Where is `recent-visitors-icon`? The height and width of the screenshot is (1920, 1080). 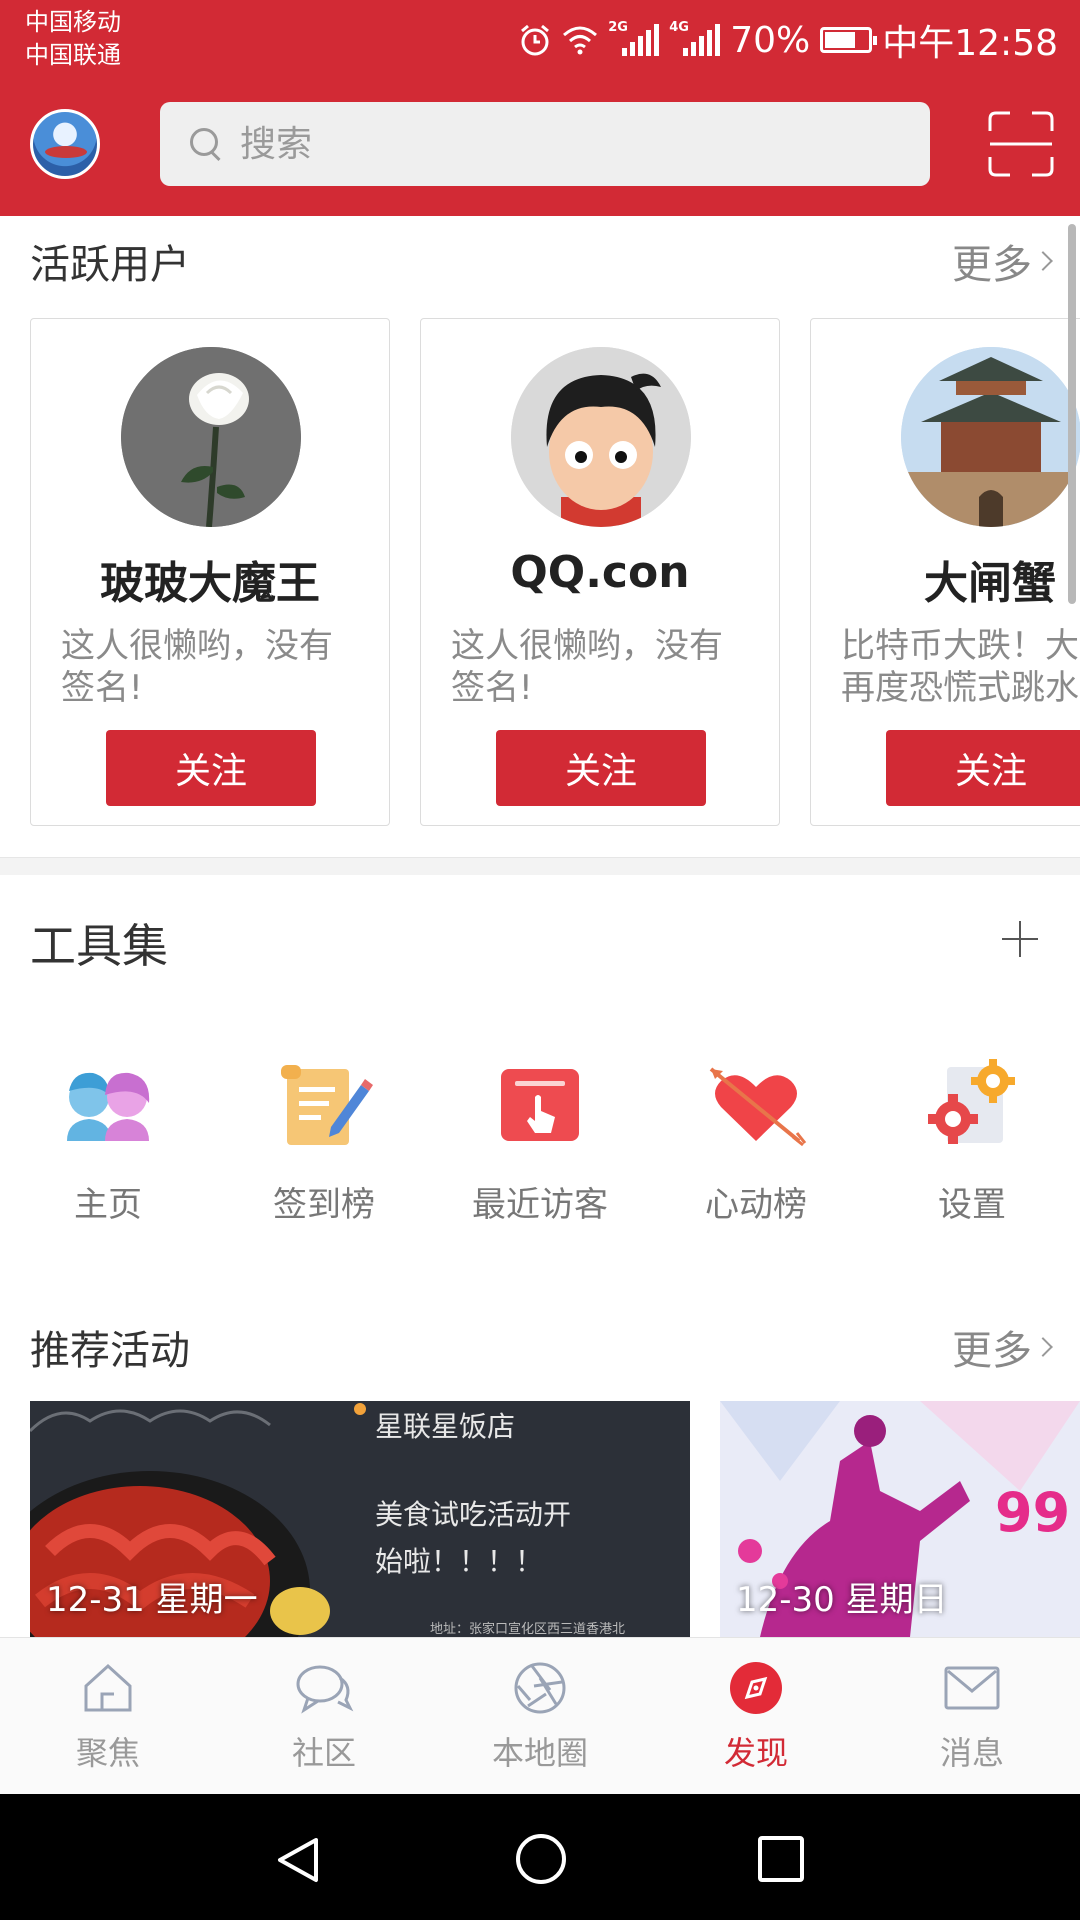
recent-visitors-icon is located at coordinates (540, 1105).